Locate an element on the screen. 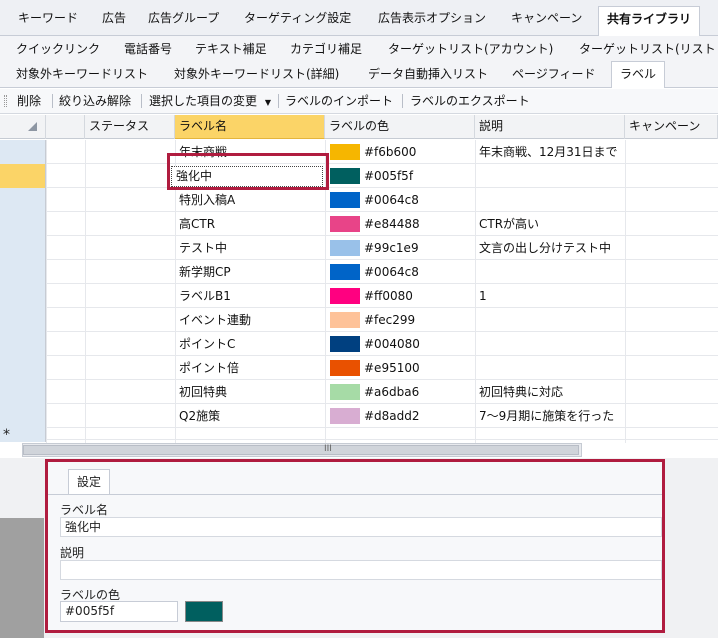 The image size is (718, 638). table-row: 特別入稿A #0064c8 is located at coordinates (359, 200).